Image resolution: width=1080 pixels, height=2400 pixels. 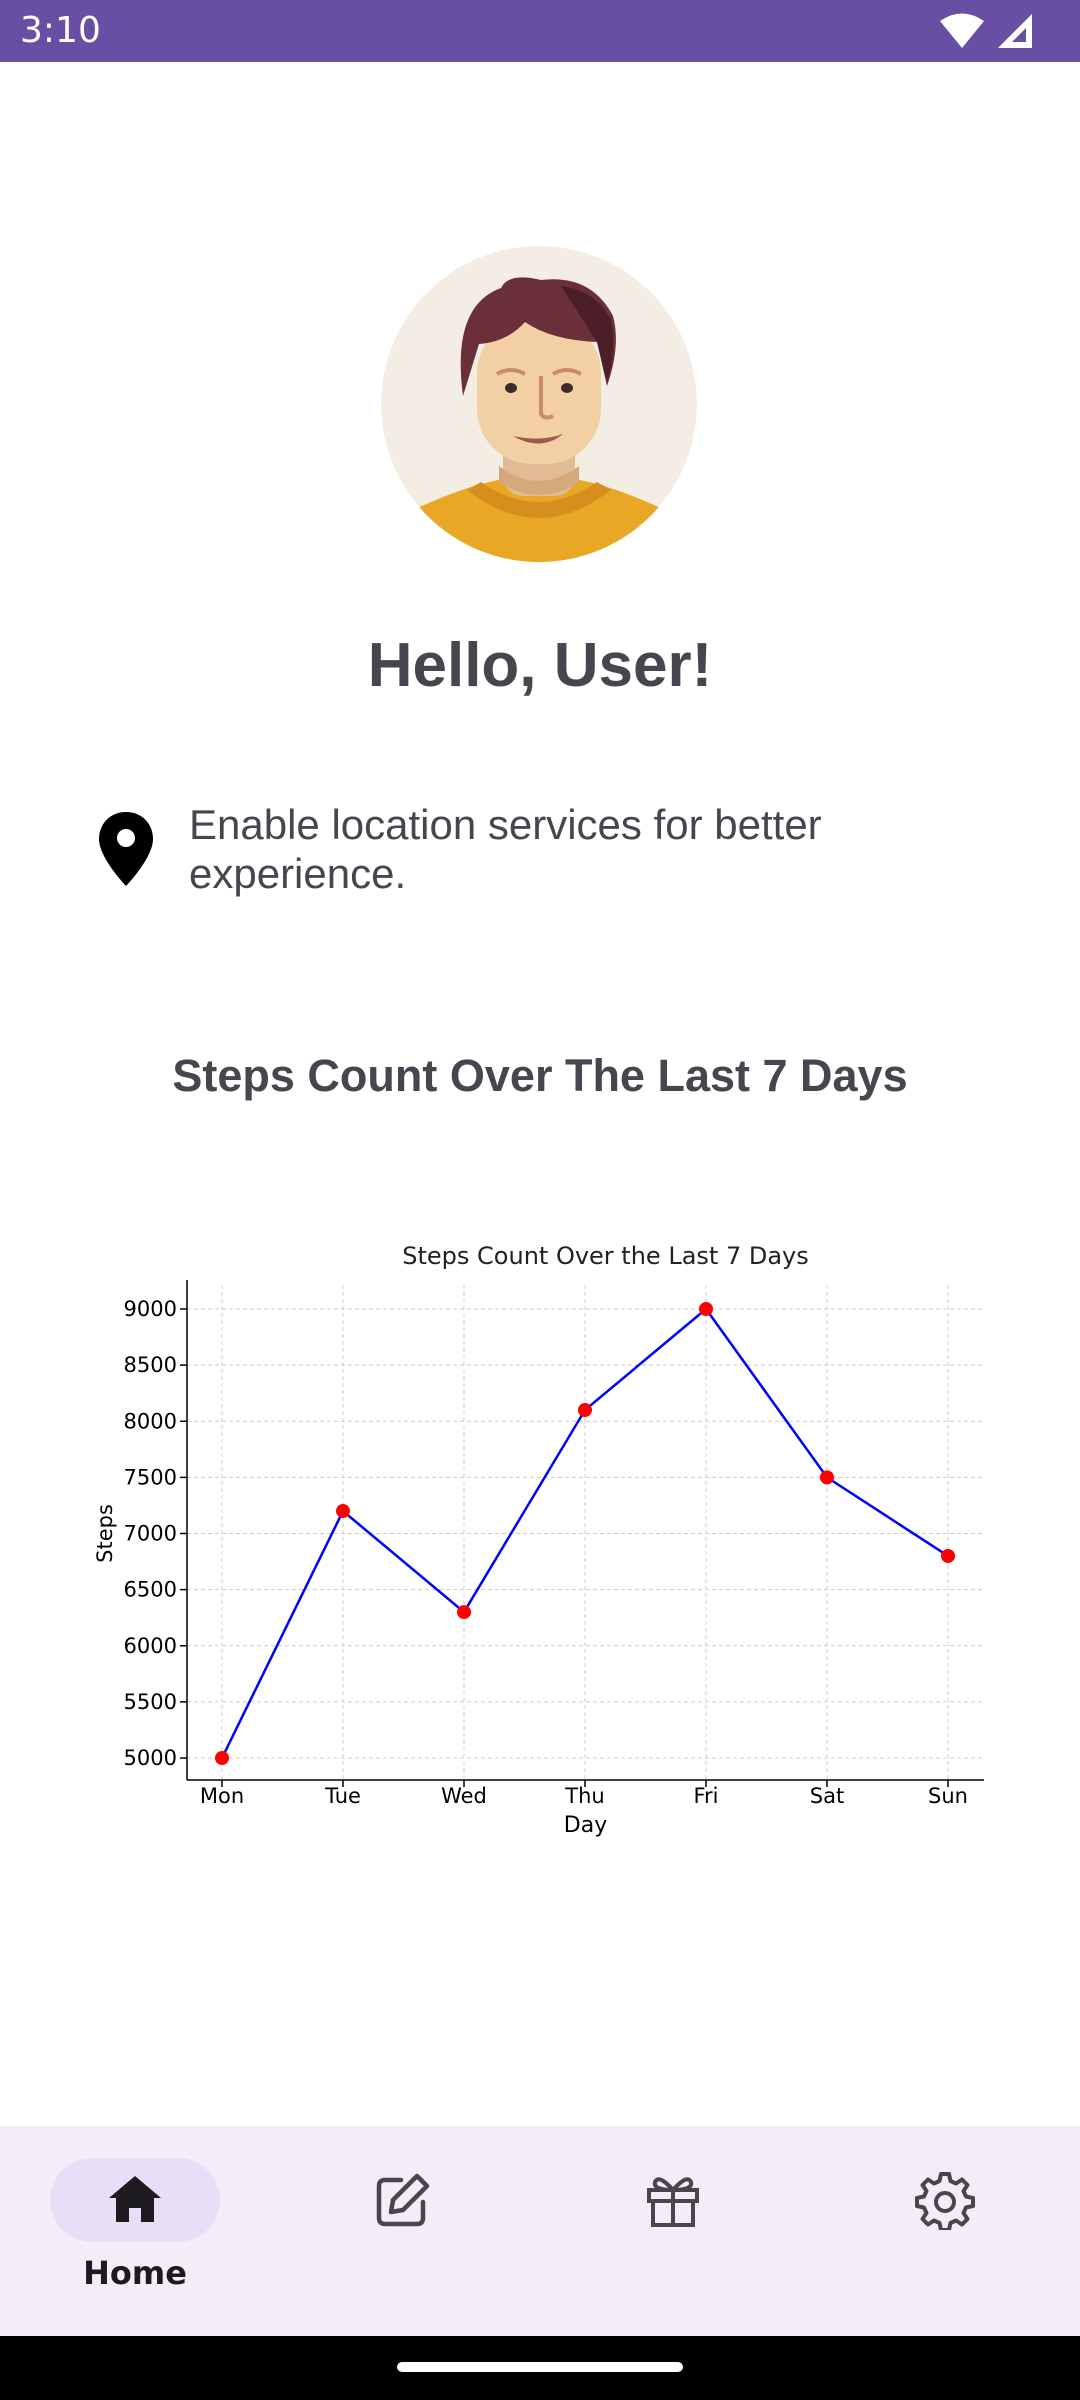 What do you see at coordinates (945, 2233) in the screenshot?
I see `nav-settings` at bounding box center [945, 2233].